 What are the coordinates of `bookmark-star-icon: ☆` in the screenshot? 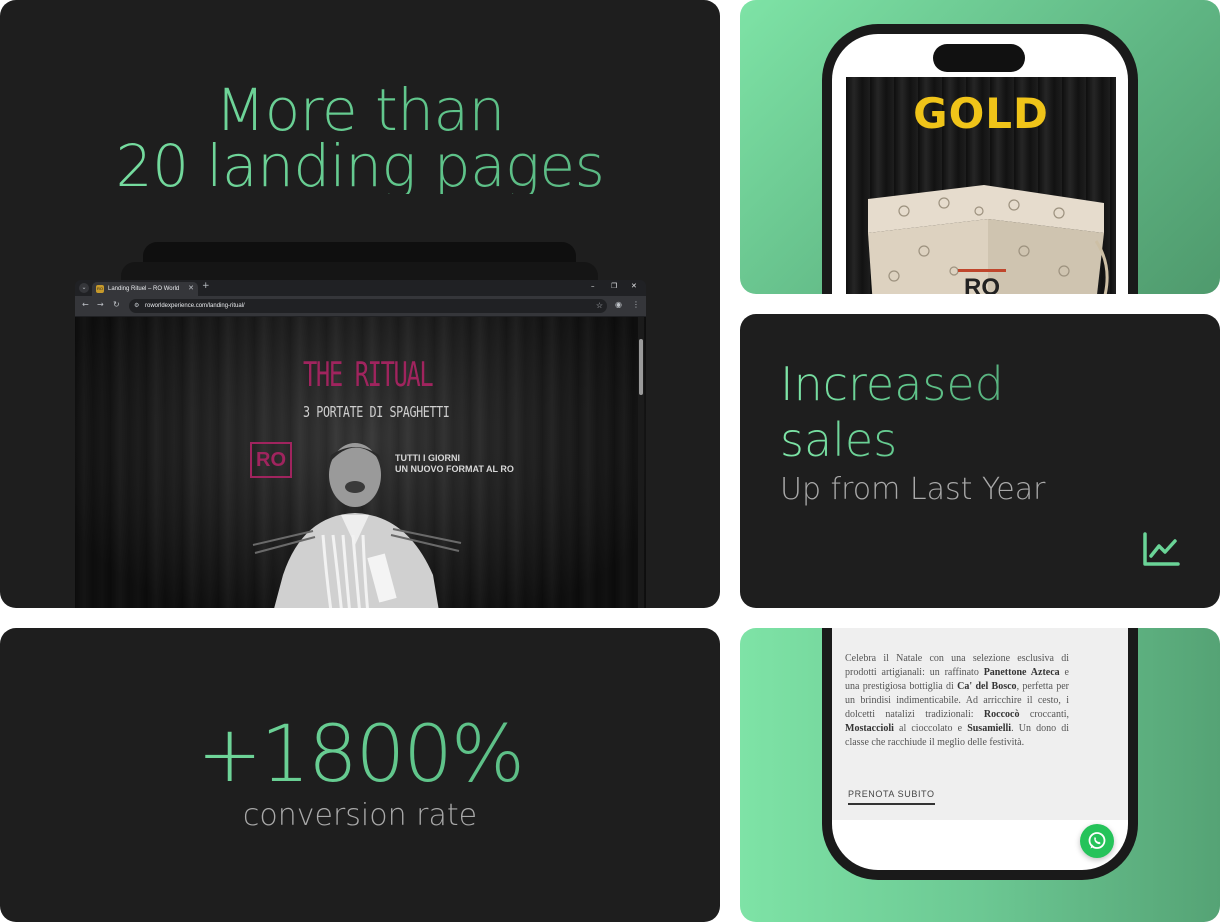 It's located at (599, 306).